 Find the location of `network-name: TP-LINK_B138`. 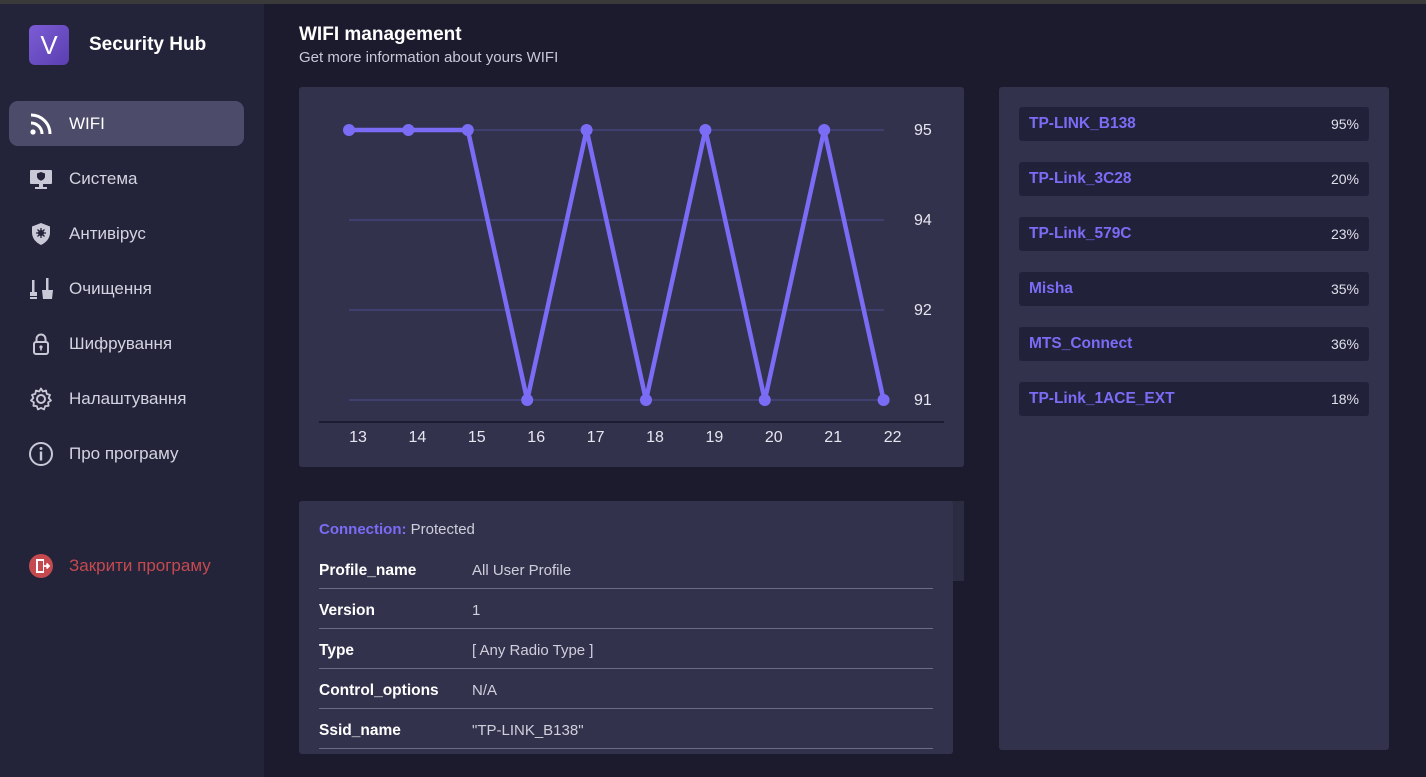

network-name: TP-LINK_B138 is located at coordinates (1082, 123).